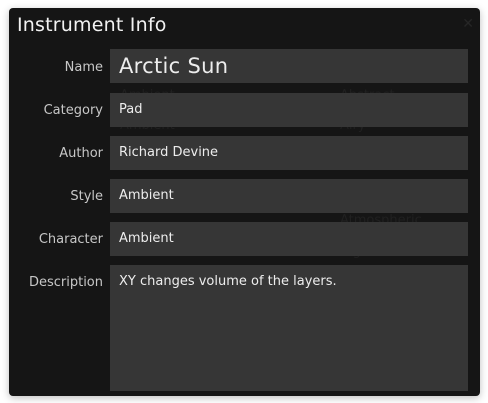 This screenshot has height=403, width=488. I want to click on author-row: Author Richard Devine, so click(244, 153).